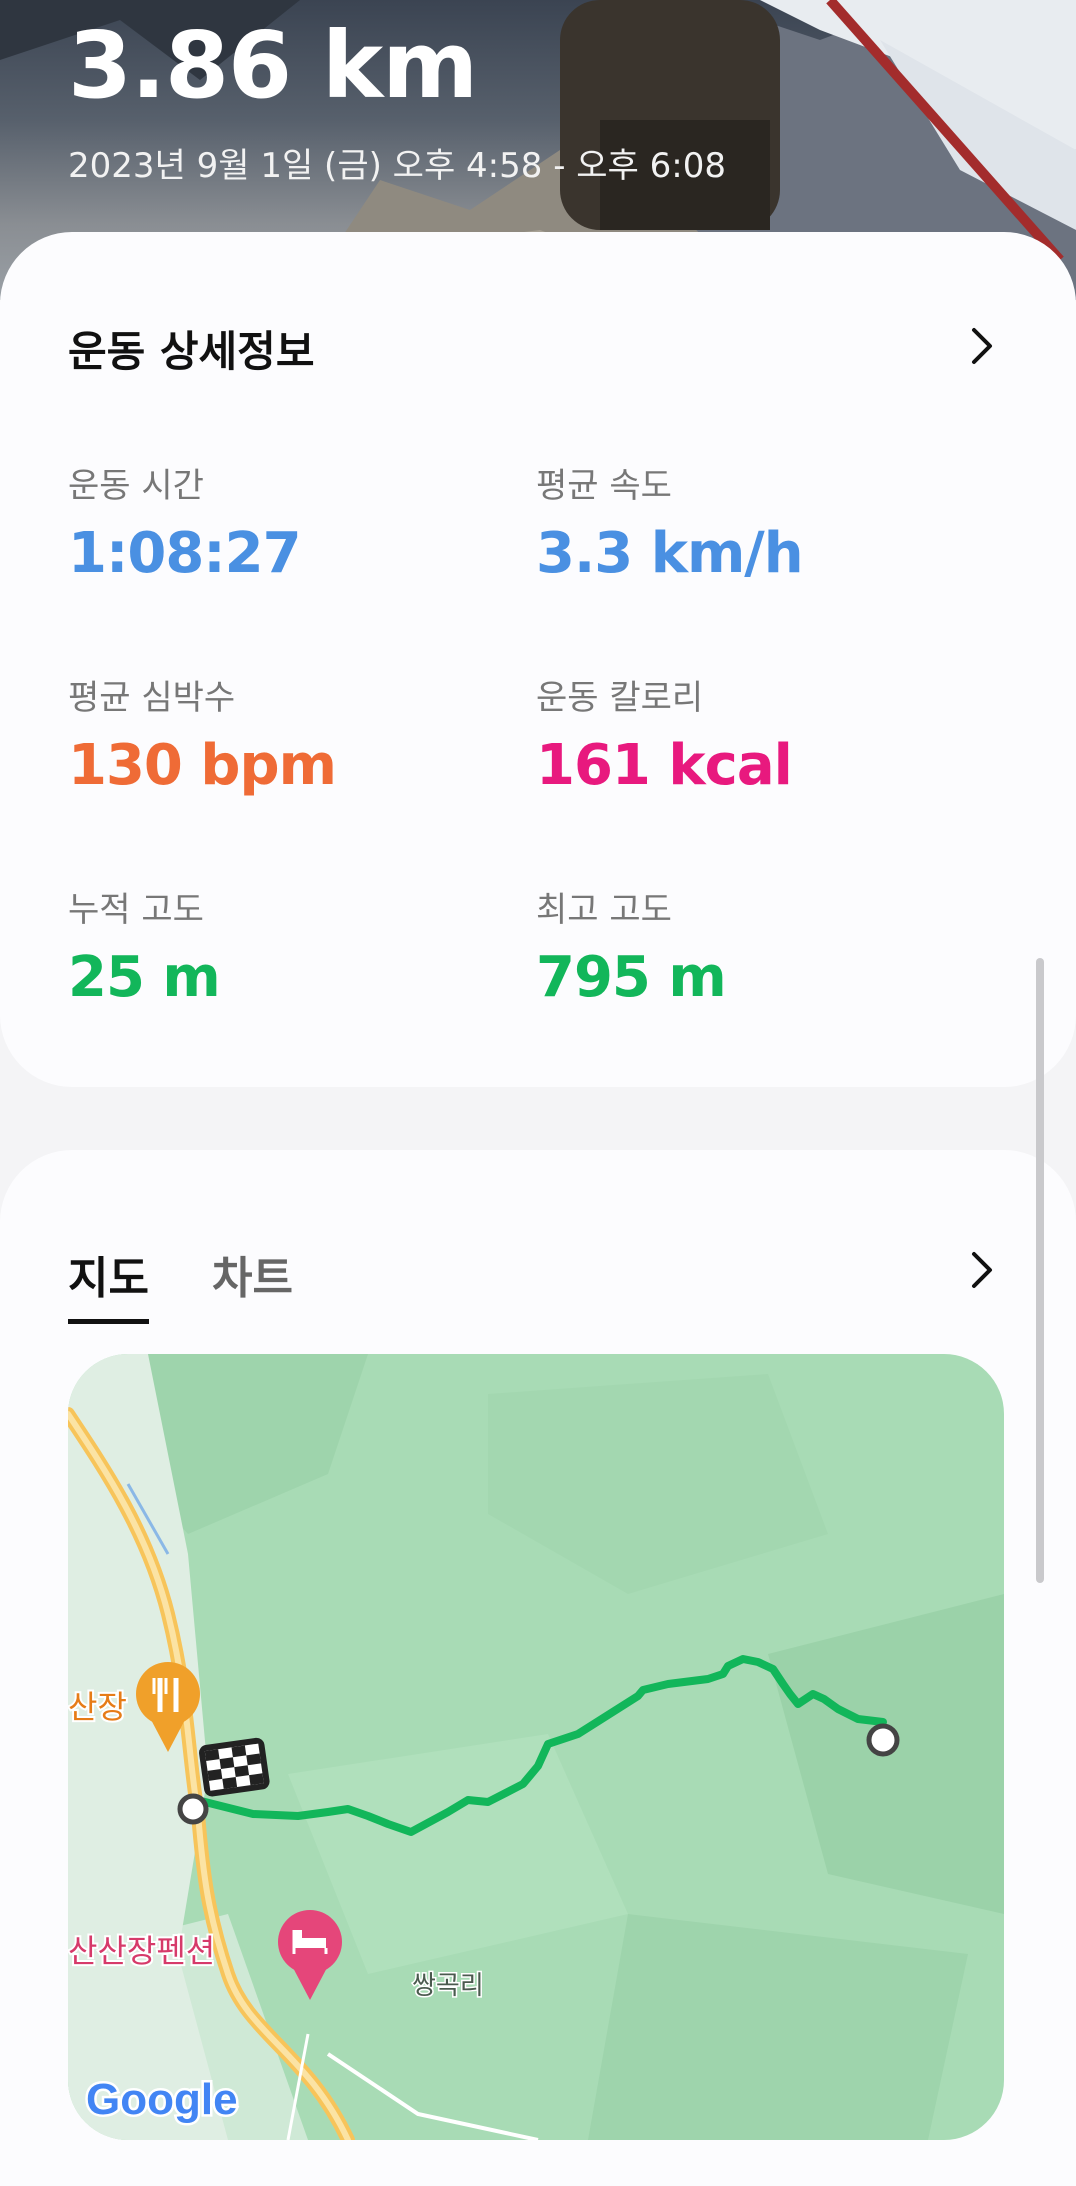 The height and width of the screenshot is (2186, 1076). Describe the element at coordinates (631, 977) in the screenshot. I see `metric-value: 795 m` at that location.